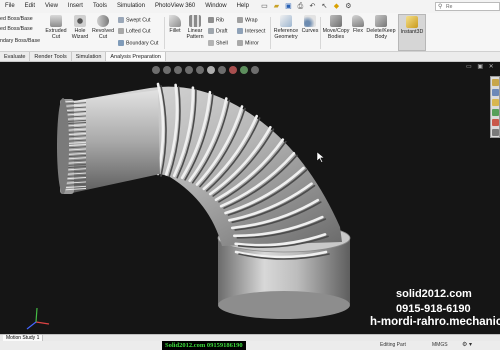 The height and width of the screenshot is (350, 500). I want to click on scene-icon, so click(244, 70).